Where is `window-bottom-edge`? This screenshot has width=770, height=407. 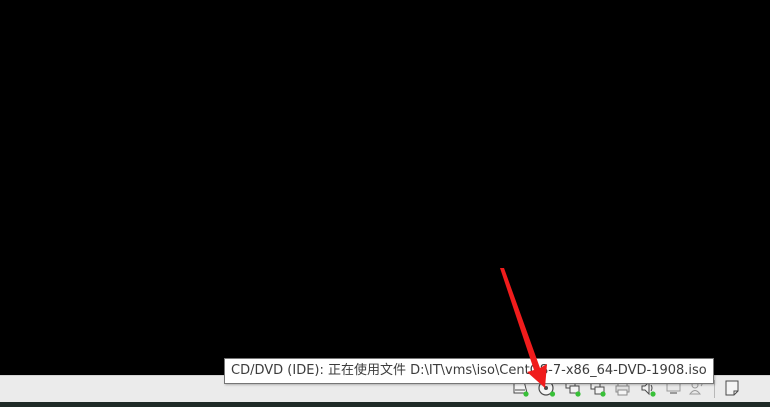
window-bottom-edge is located at coordinates (385, 404).